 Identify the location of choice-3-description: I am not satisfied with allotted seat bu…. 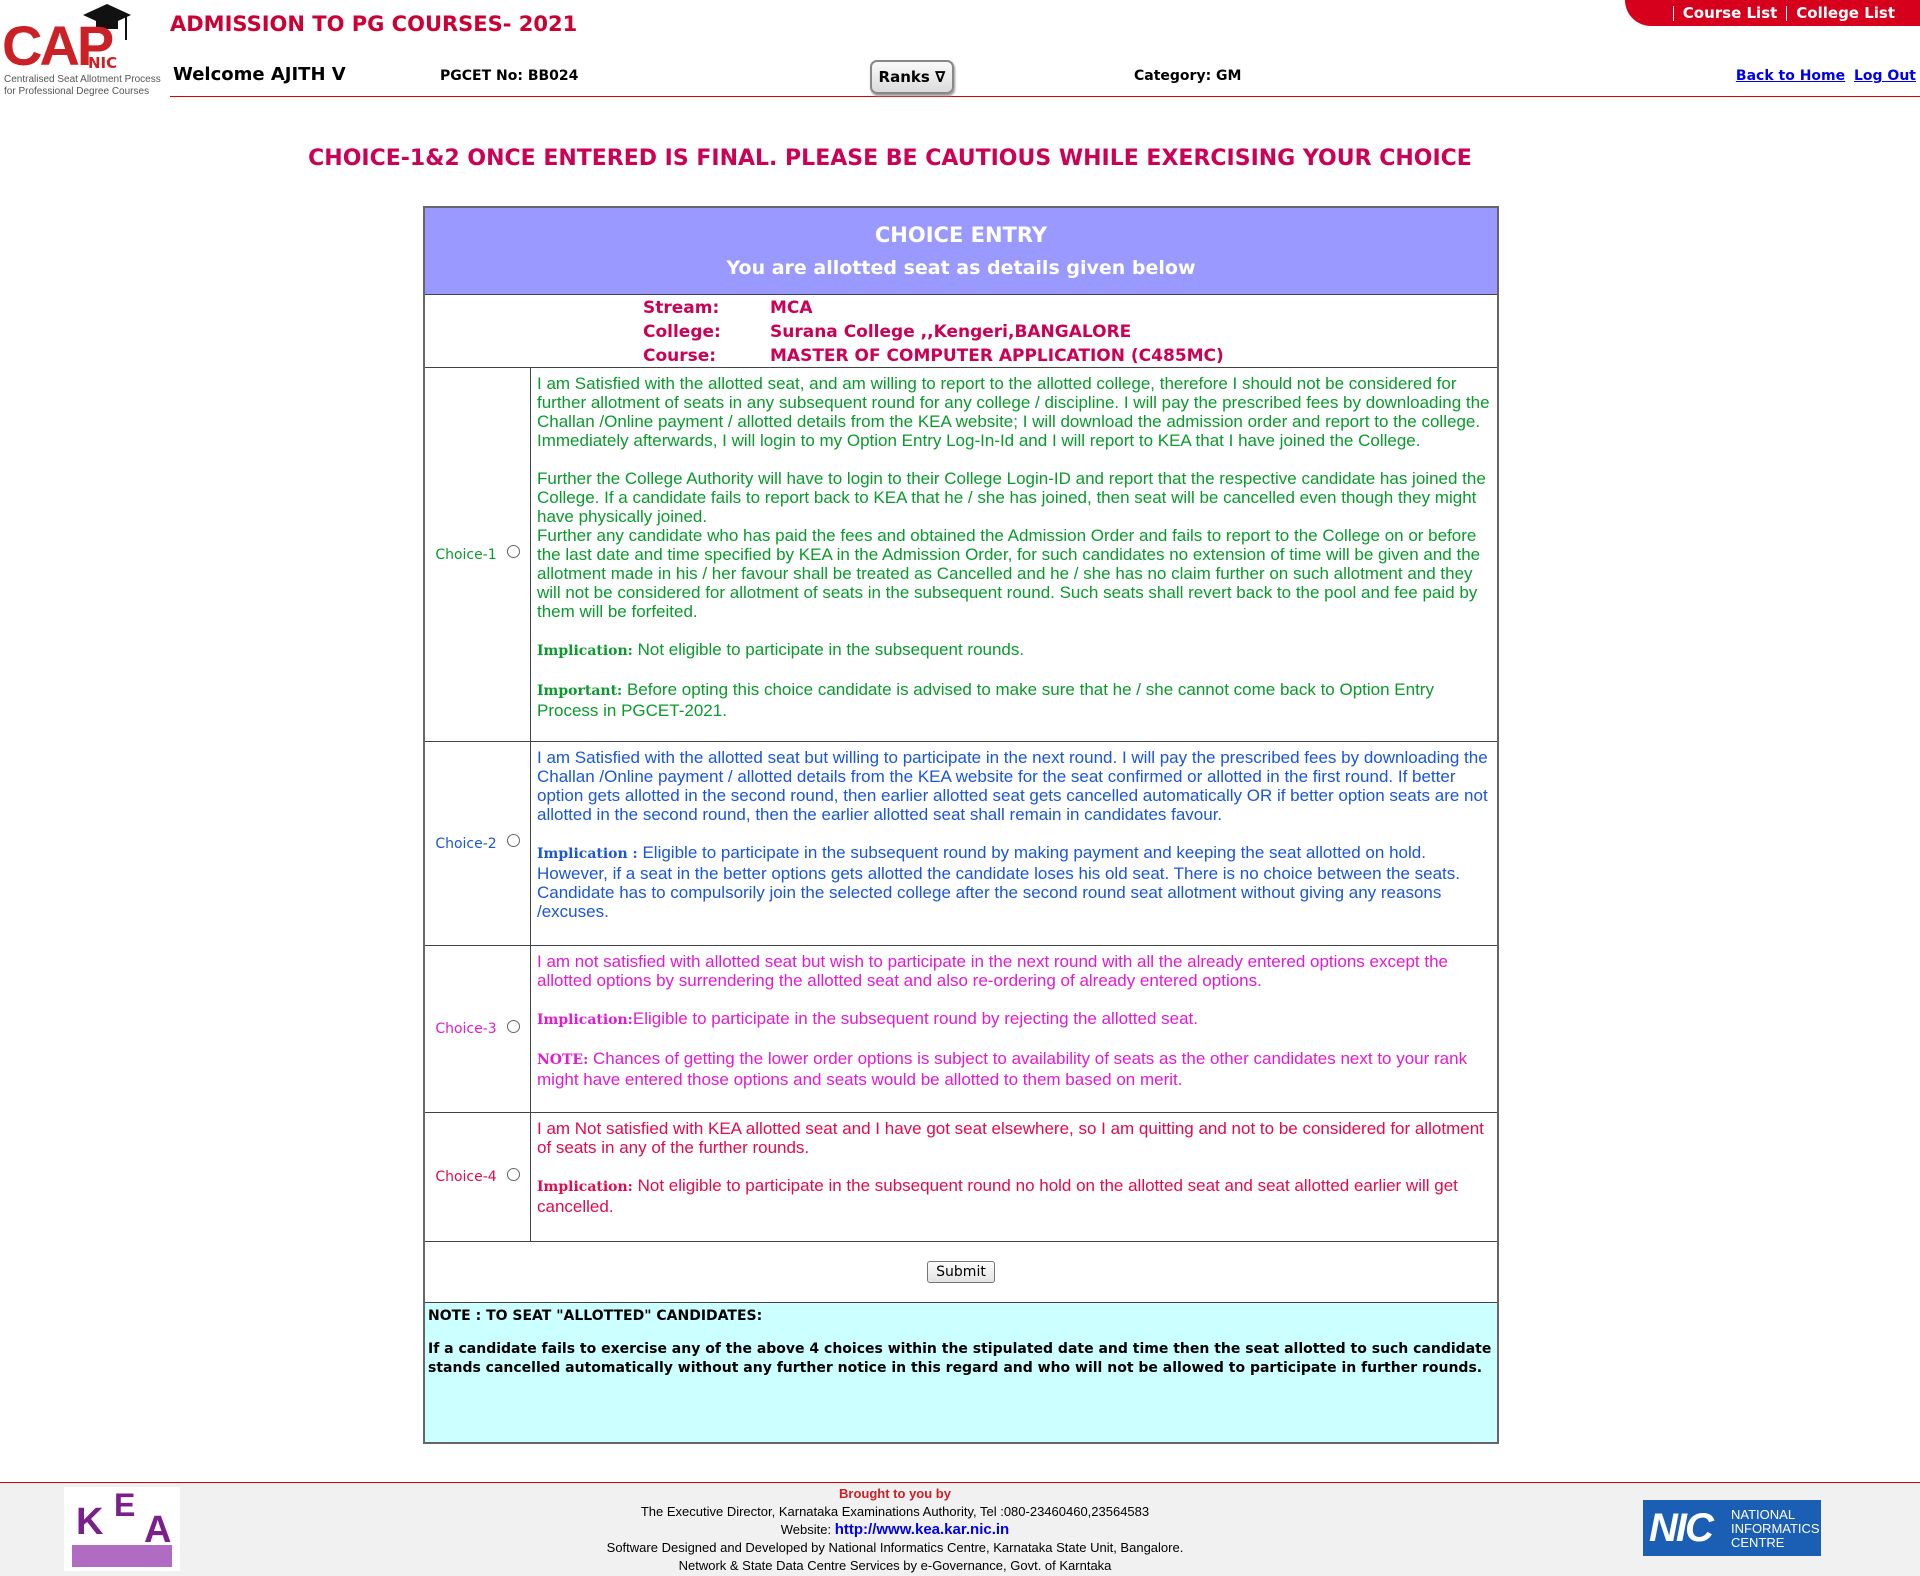
(1002, 1020).